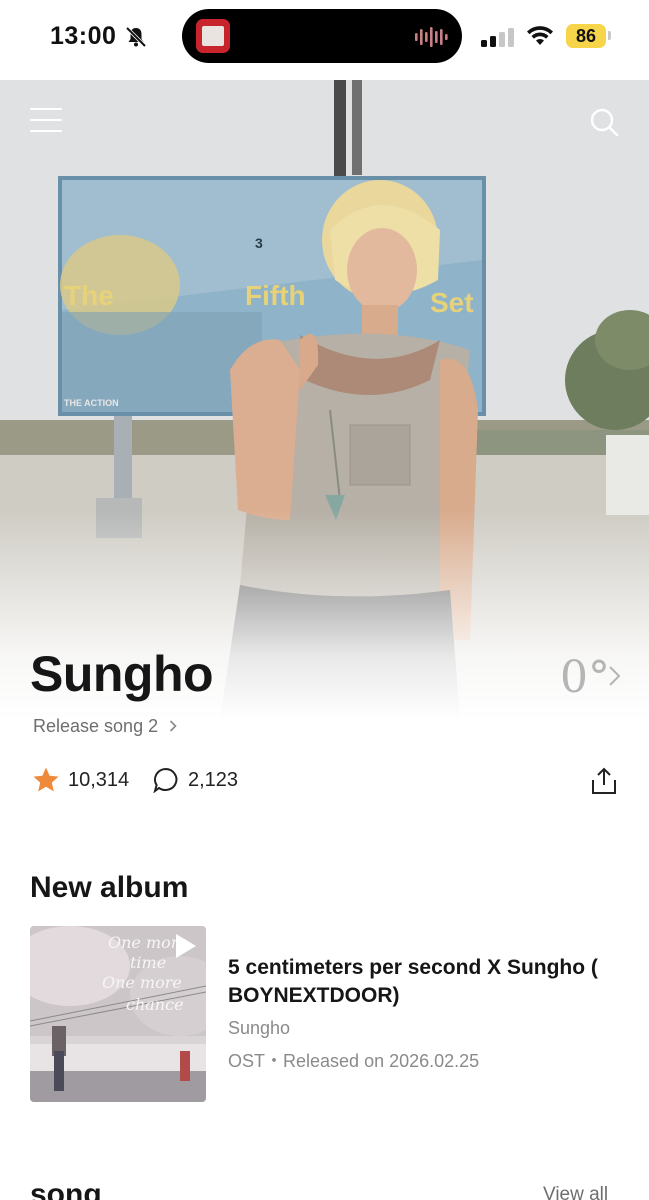 This screenshot has width=649, height=1200. I want to click on star-icon, so click(46, 780).